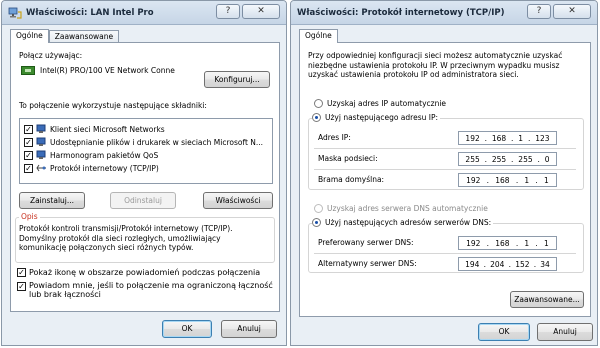  Describe the element at coordinates (238, 200) in the screenshot. I see `properties-button: Właściwości` at that location.